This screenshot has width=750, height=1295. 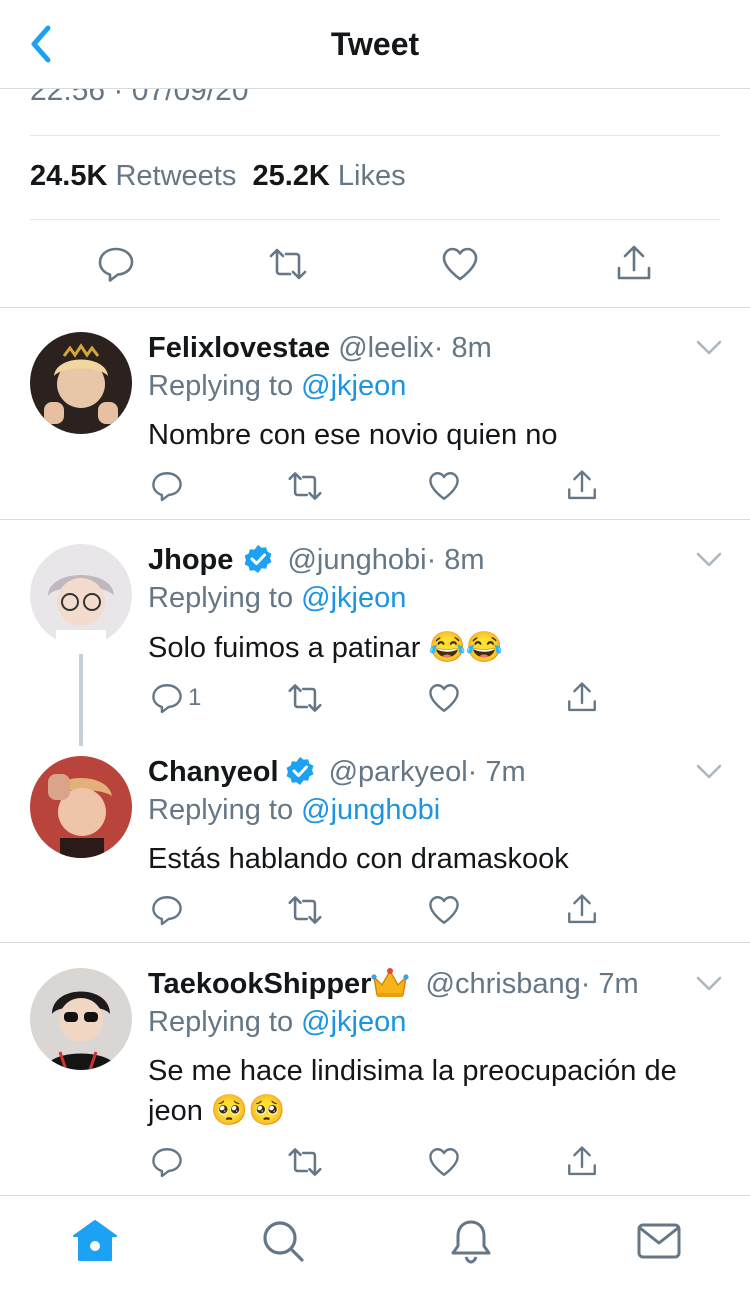 I want to click on reply-button: 1, so click(x=190, y=698).